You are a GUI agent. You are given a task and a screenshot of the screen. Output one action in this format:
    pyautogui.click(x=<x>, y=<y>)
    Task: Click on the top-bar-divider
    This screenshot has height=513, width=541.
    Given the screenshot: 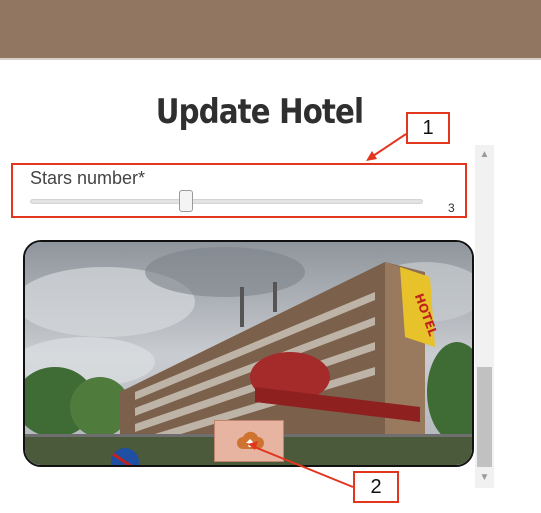 What is the action you would take?
    pyautogui.click(x=270, y=59)
    